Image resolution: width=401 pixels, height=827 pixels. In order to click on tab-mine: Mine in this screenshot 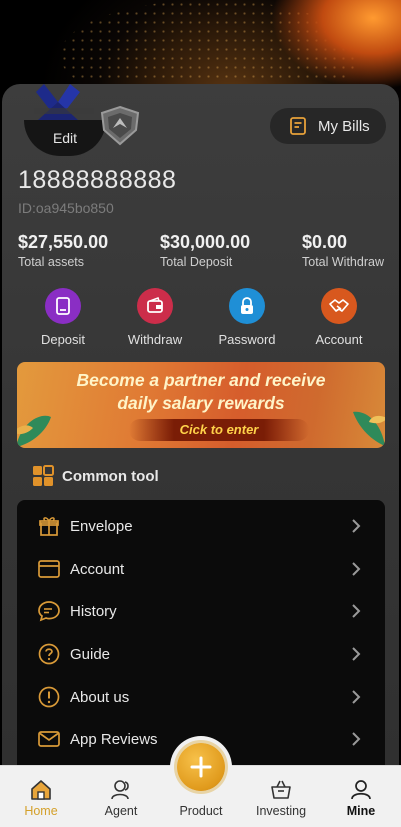, I will do `click(361, 798)`.